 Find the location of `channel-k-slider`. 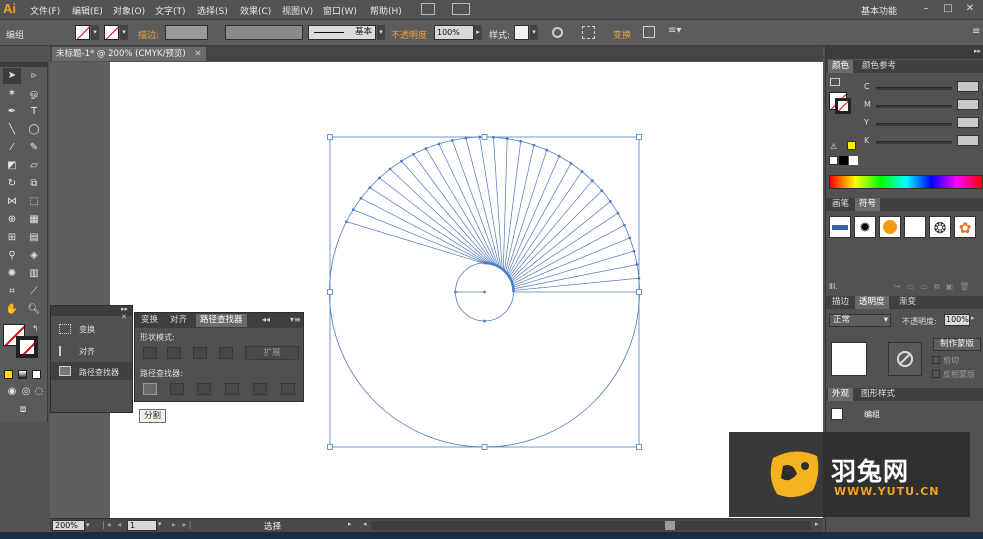

channel-k-slider is located at coordinates (914, 142).